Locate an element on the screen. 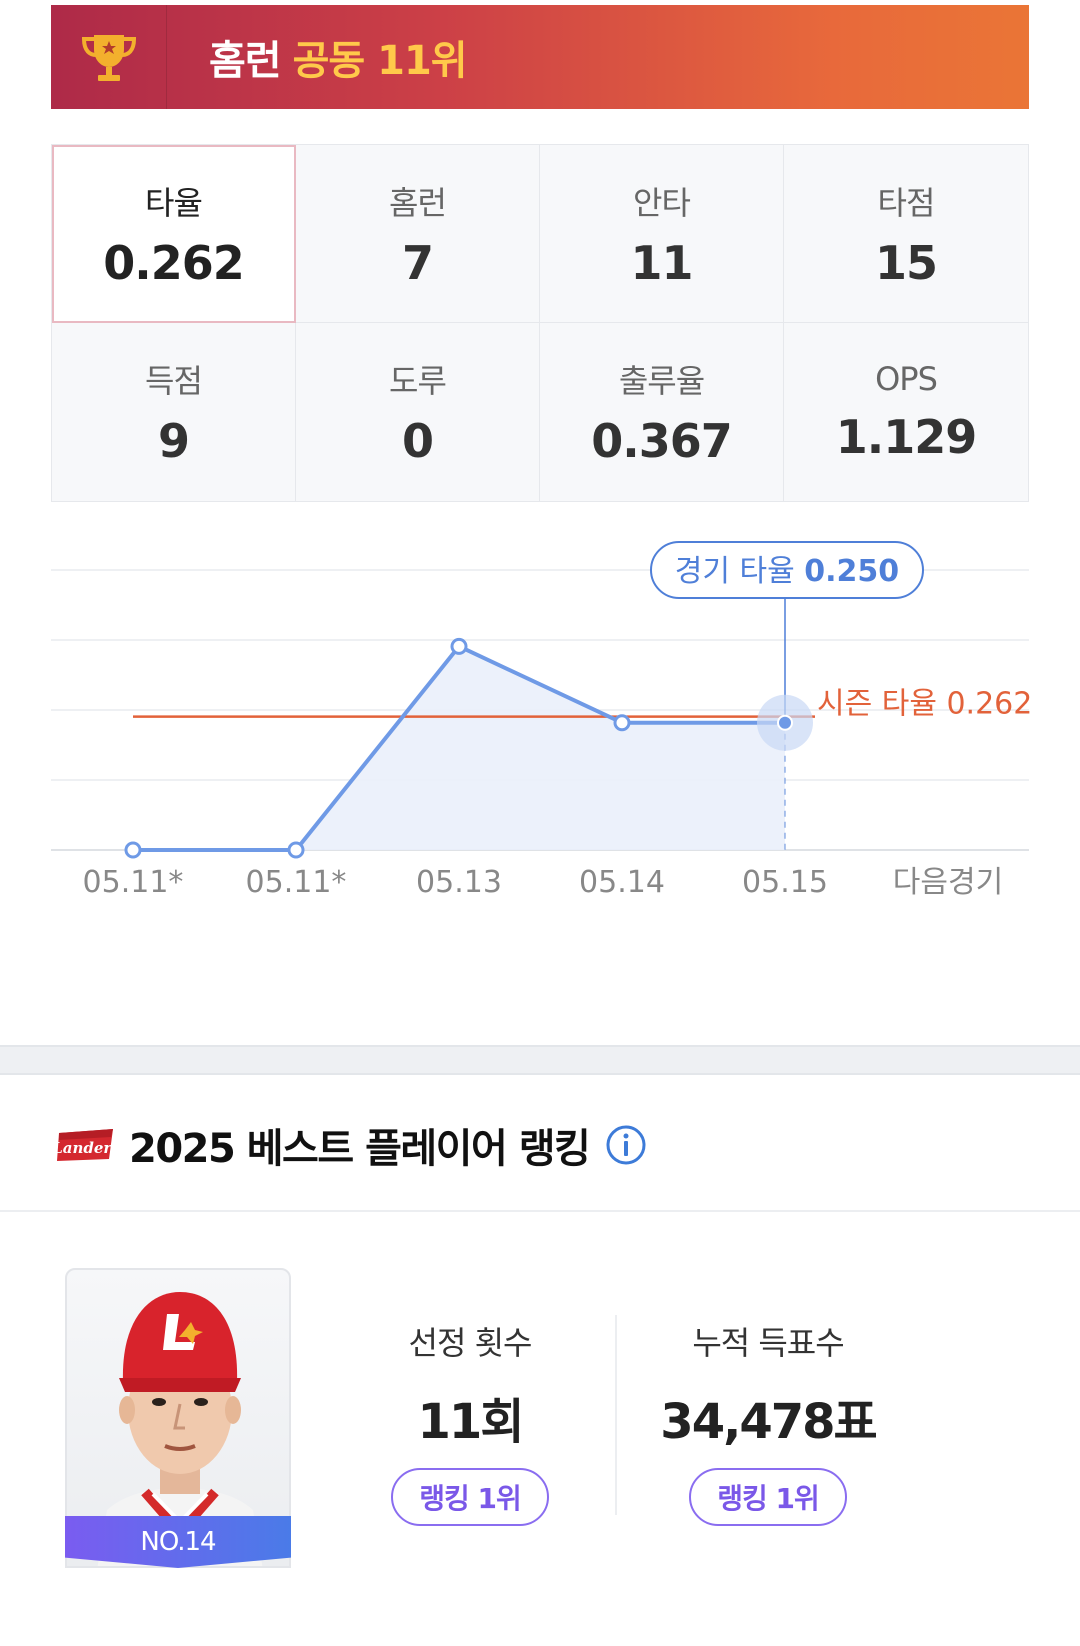 Image resolution: width=1080 pixels, height=1646 pixels. stat-hr: 홈런 7 is located at coordinates (418, 234).